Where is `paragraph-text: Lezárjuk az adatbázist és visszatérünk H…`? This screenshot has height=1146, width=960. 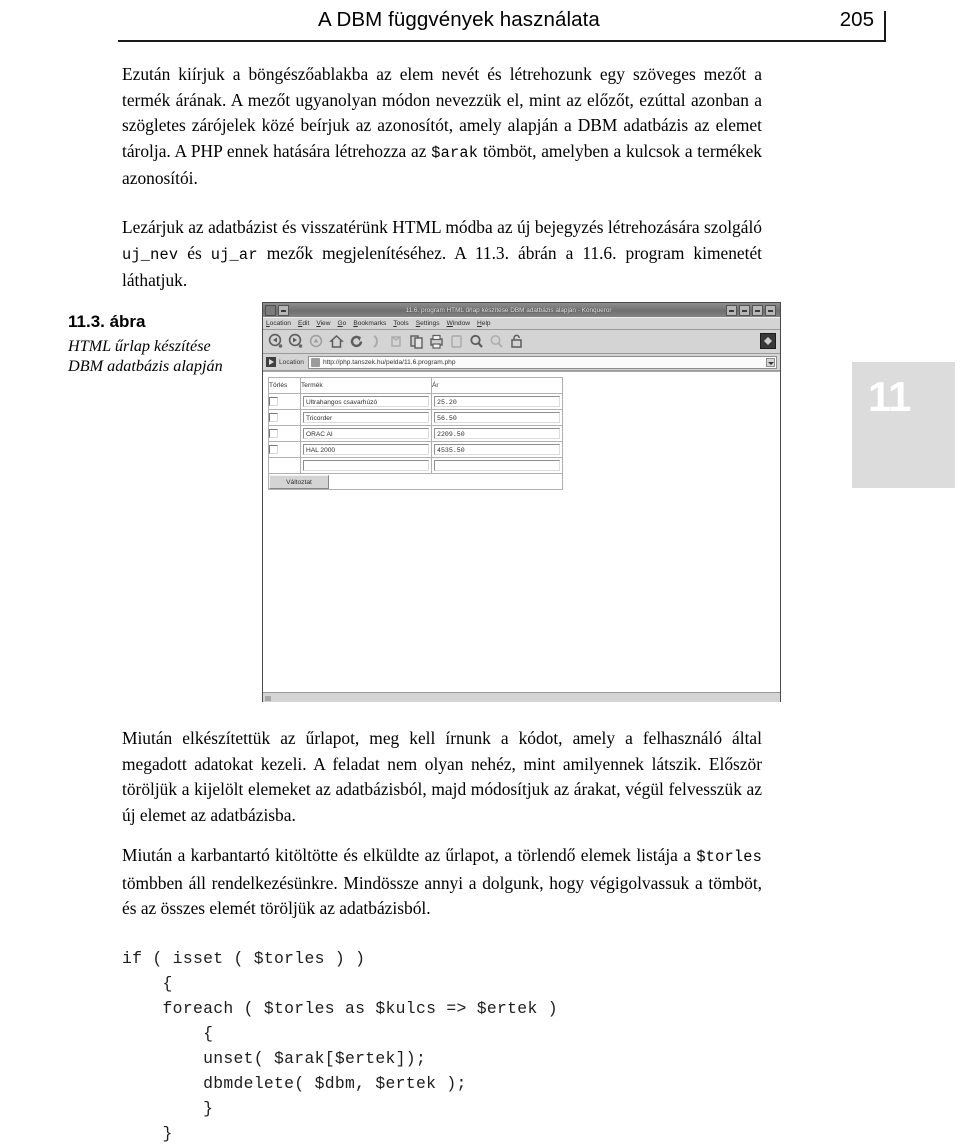
paragraph-text: Lezárjuk az adatbázist és visszatérünk H… is located at coordinates (442, 254).